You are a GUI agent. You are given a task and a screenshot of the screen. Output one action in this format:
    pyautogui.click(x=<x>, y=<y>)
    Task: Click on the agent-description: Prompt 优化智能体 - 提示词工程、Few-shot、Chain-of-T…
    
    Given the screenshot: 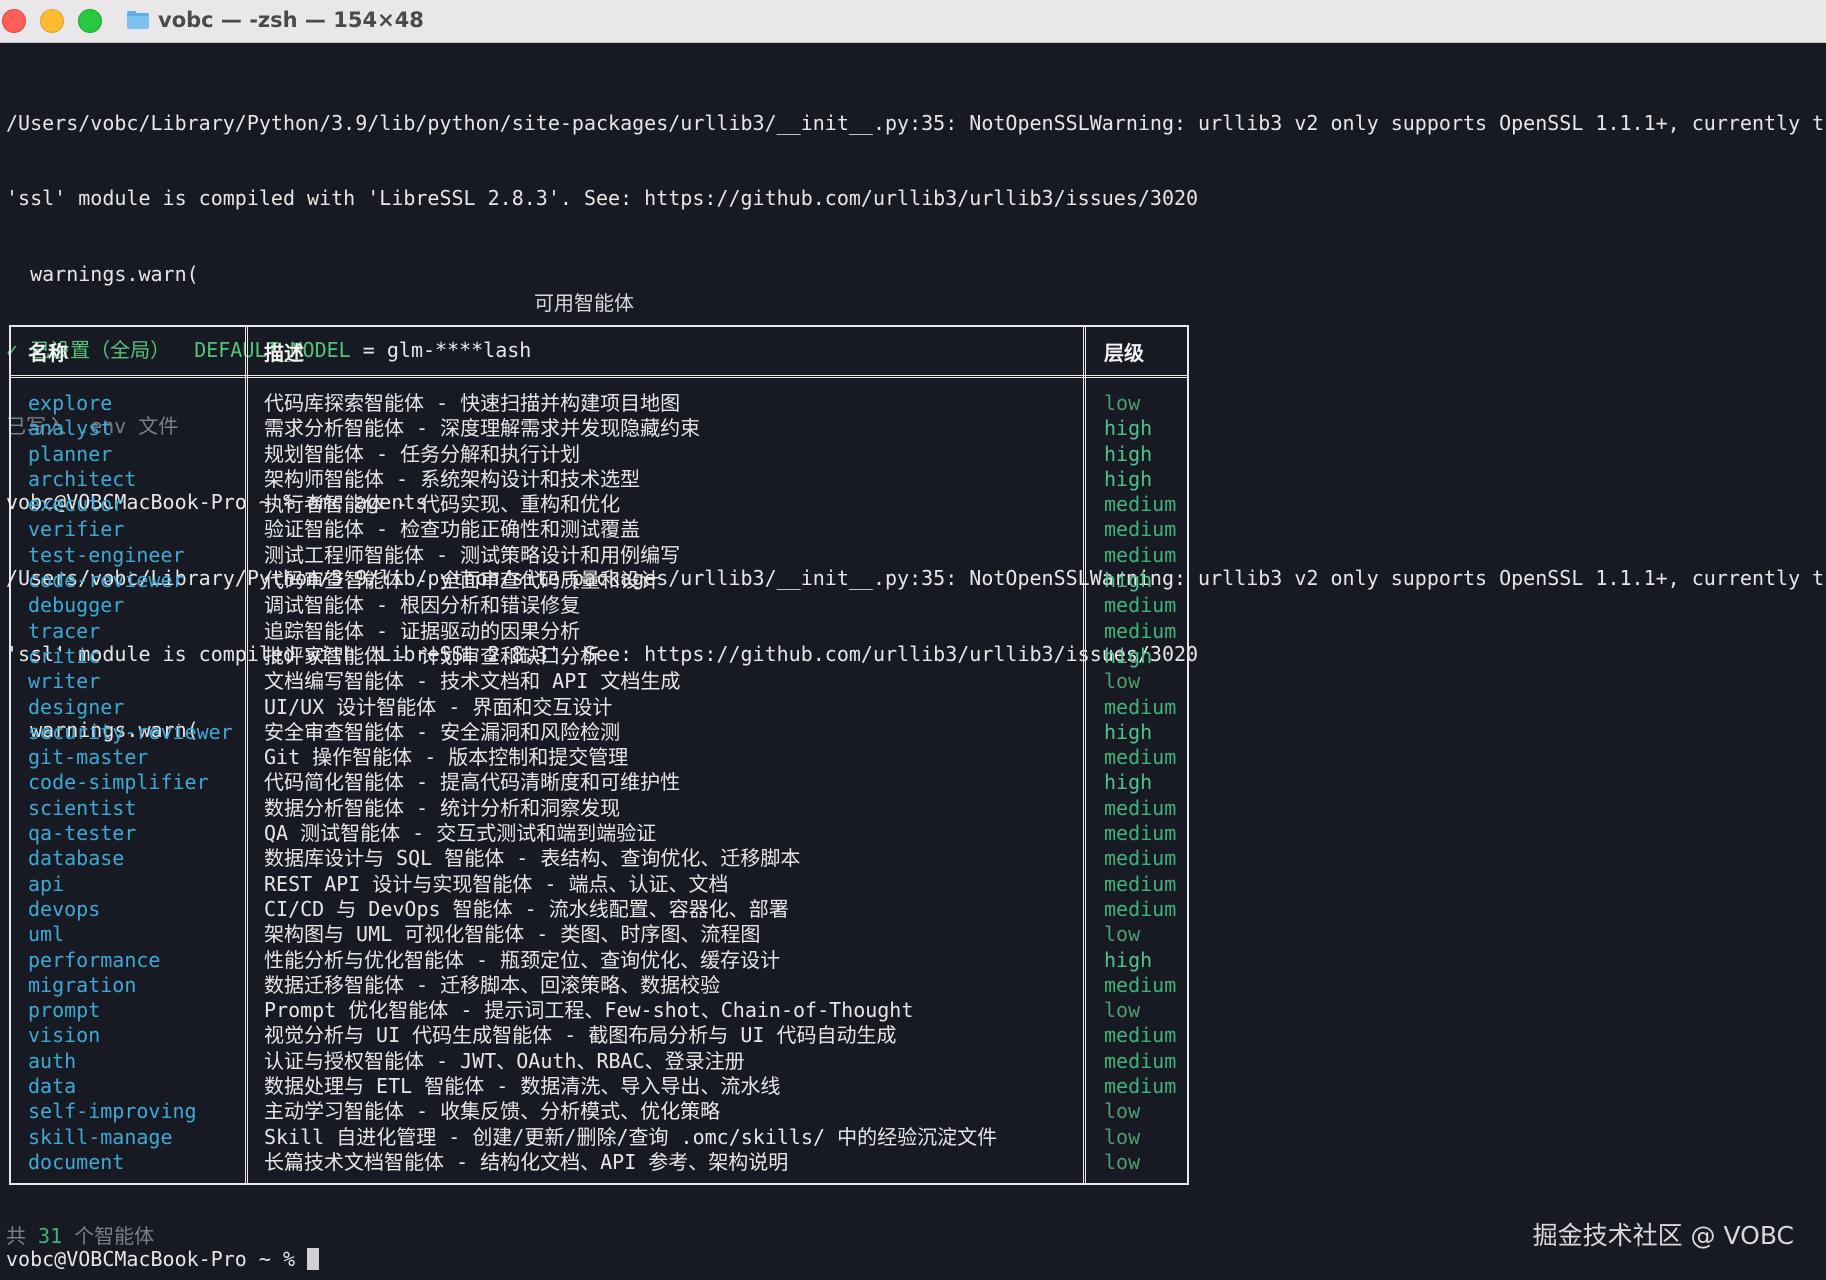 What is the action you would take?
    pyautogui.click(x=589, y=1010)
    